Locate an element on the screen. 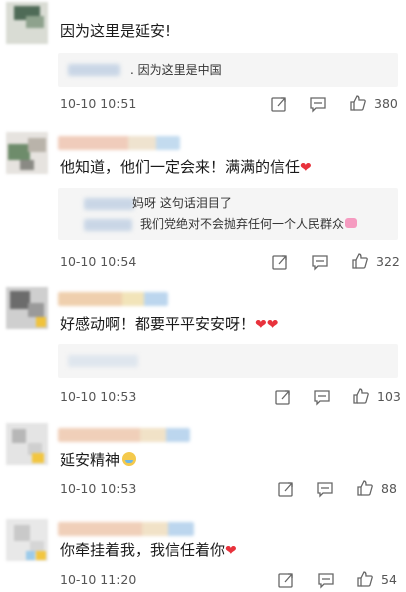 This screenshot has width=406, height=592. reply-text-body: 我们党绝对不会抛弃任何一个人民群众 is located at coordinates (242, 224).